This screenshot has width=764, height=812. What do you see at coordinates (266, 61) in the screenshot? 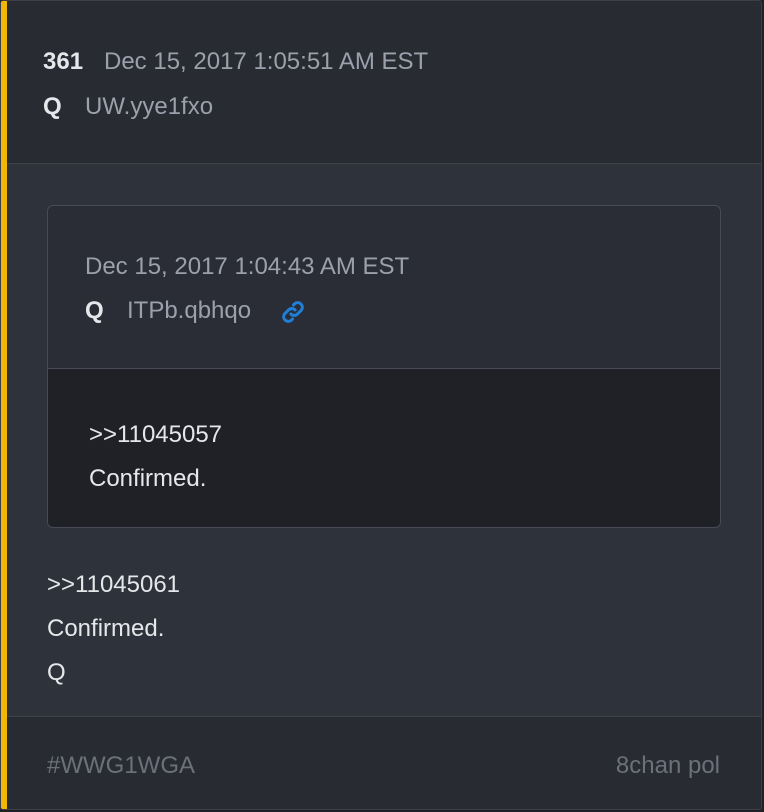
I see `post-timestamp: Dec 15, 2017 1:05:51 AM EST` at bounding box center [266, 61].